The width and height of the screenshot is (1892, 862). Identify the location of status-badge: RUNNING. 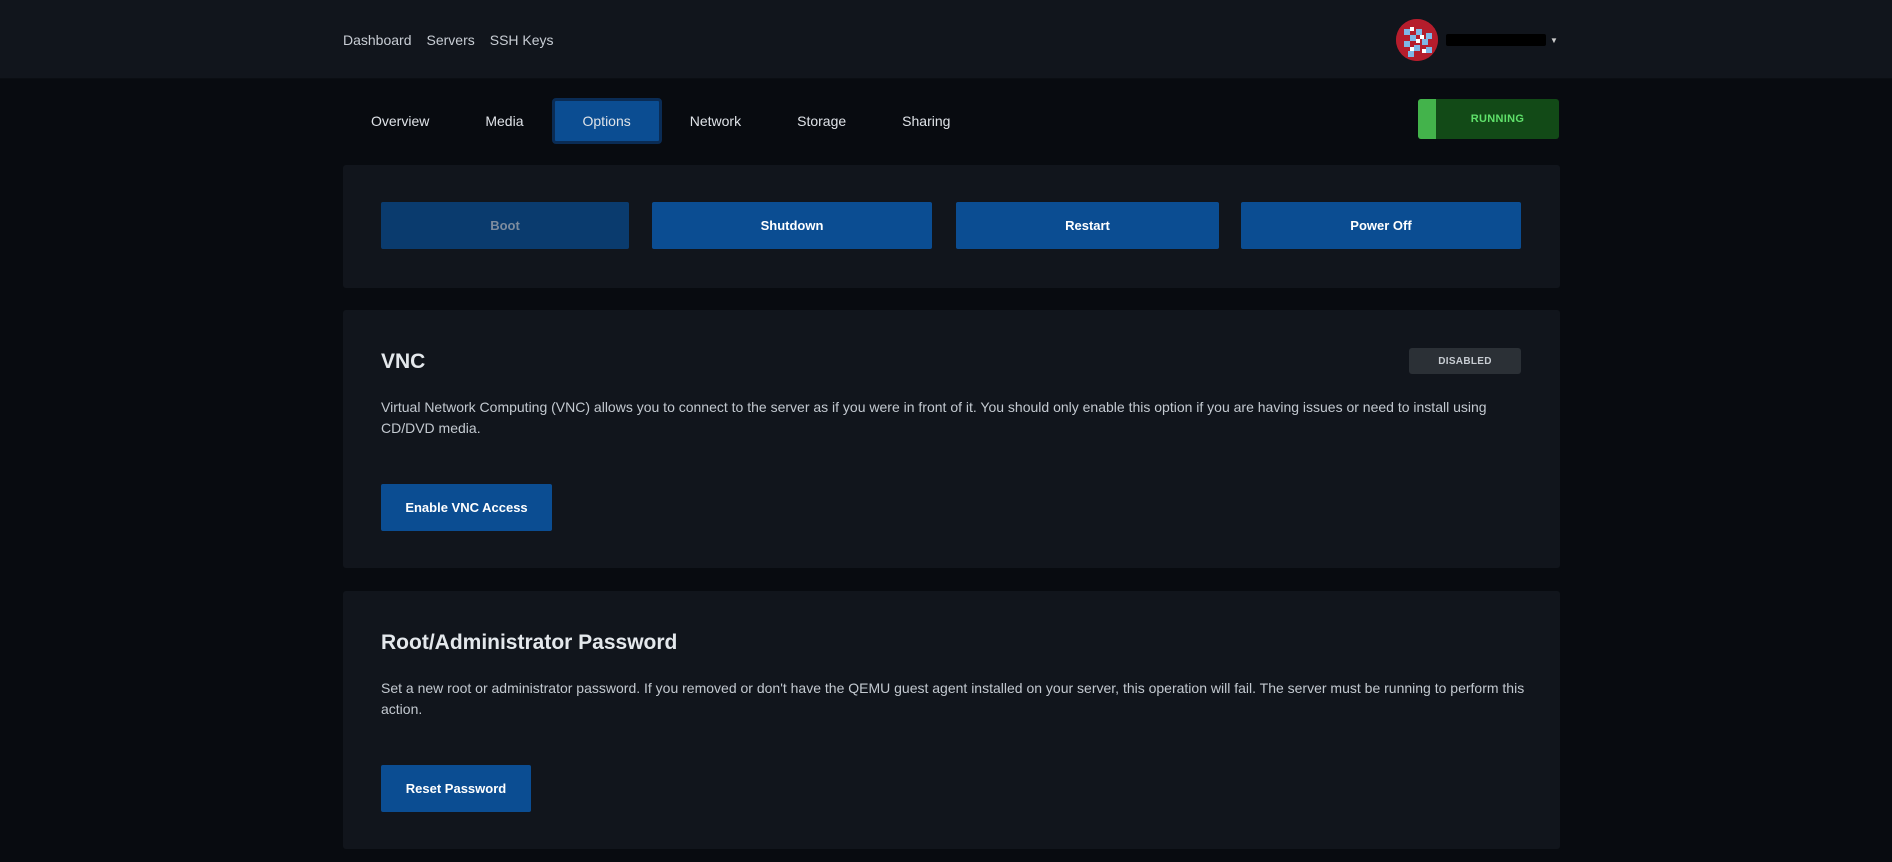
(1488, 119).